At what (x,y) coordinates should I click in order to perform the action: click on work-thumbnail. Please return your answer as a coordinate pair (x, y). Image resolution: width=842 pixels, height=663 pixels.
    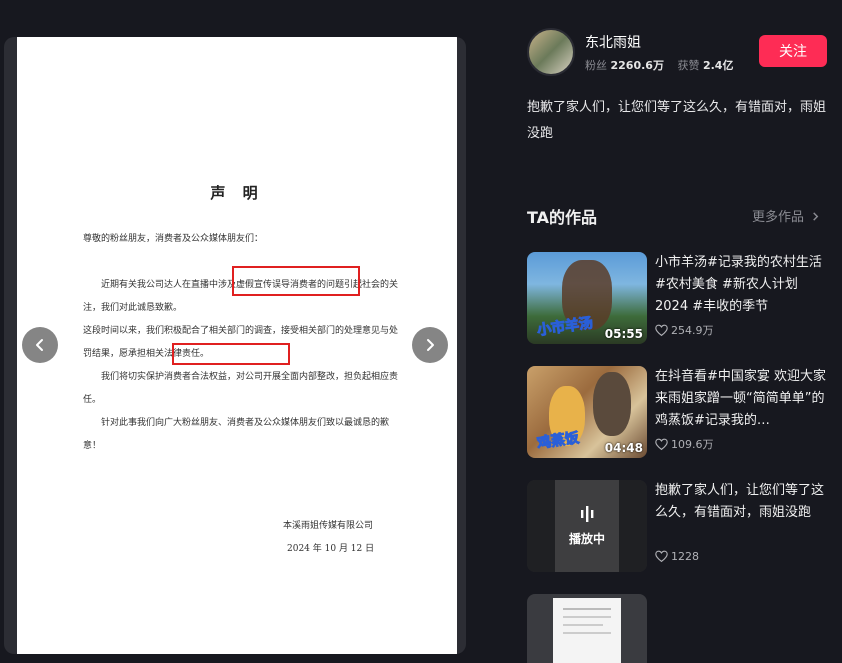
    Looking at the image, I should click on (587, 628).